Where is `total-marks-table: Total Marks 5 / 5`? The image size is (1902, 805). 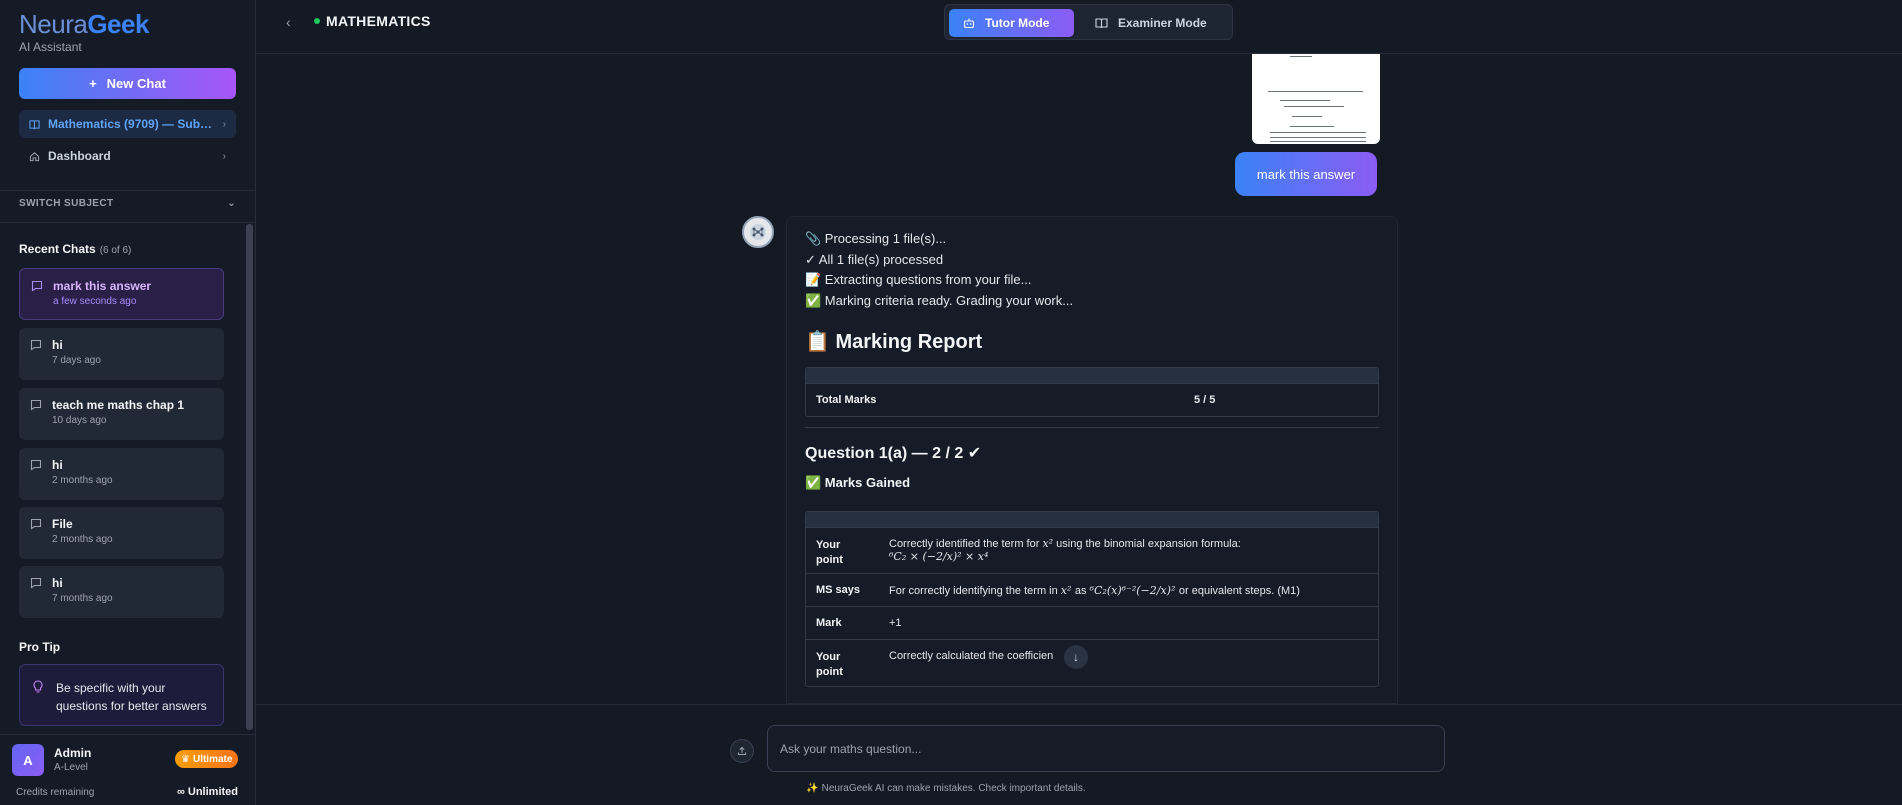
total-marks-table: Total Marks 5 / 5 is located at coordinates (1092, 392).